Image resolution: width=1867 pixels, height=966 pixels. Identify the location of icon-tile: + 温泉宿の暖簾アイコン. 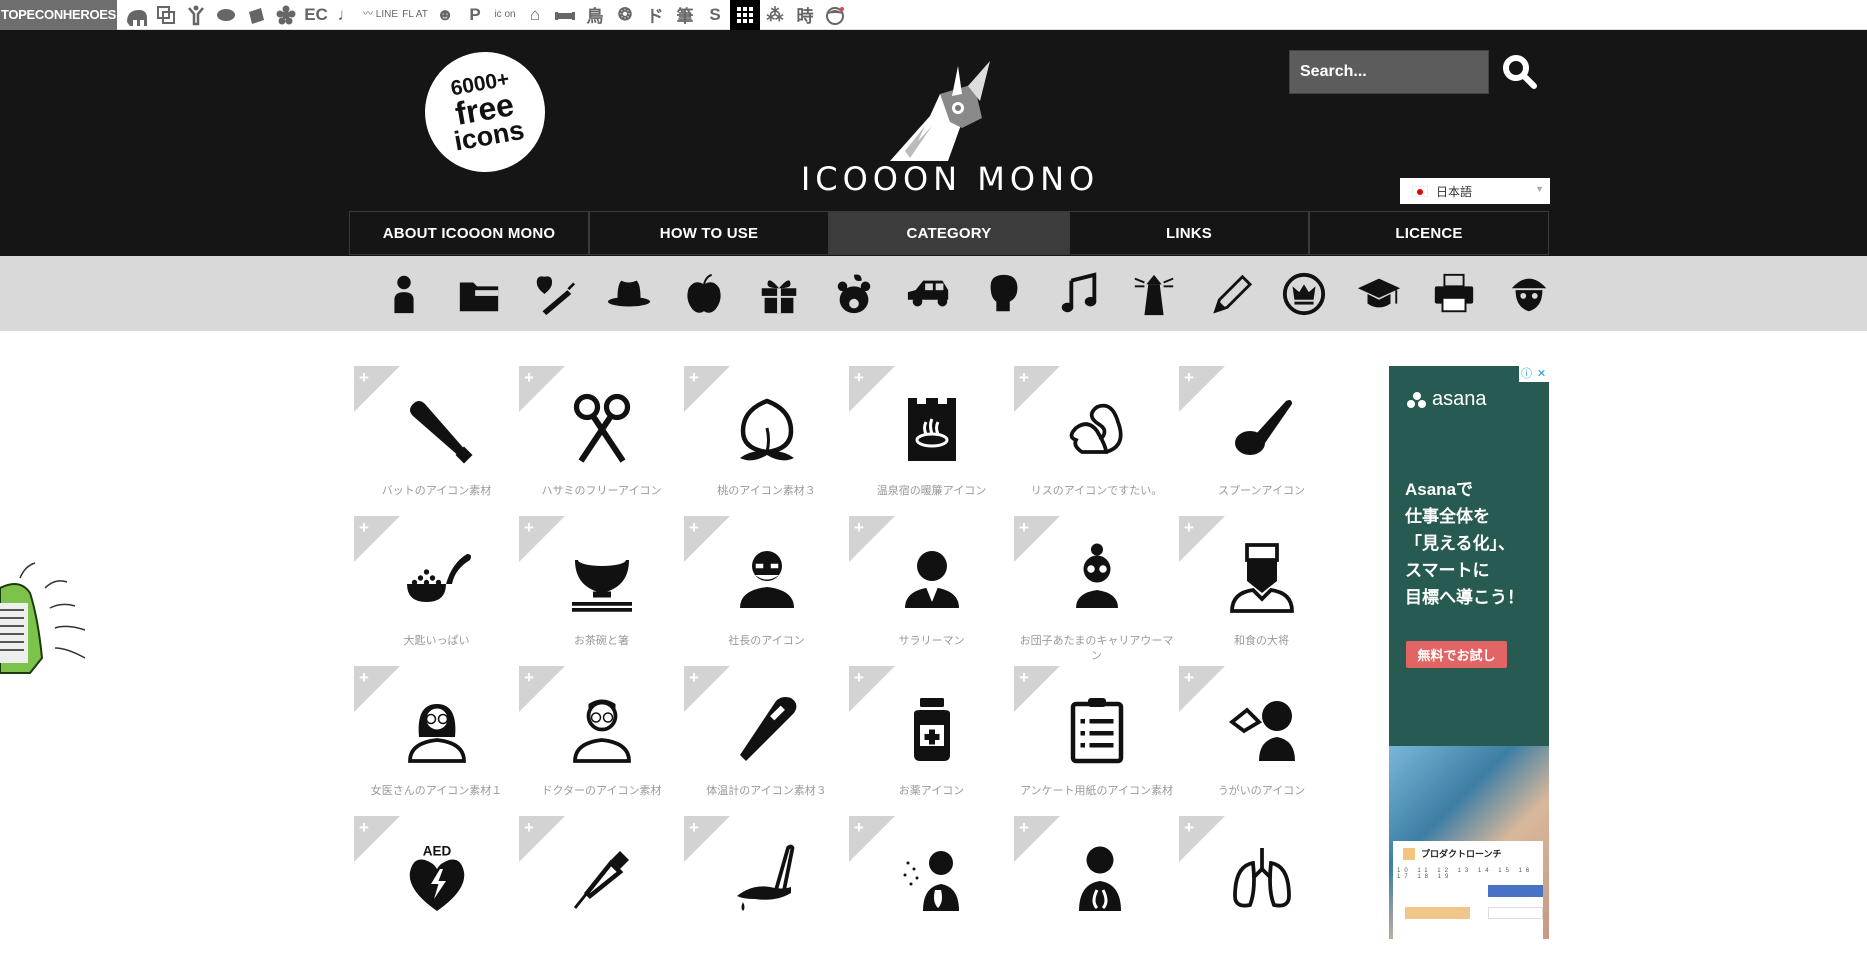
(931, 441).